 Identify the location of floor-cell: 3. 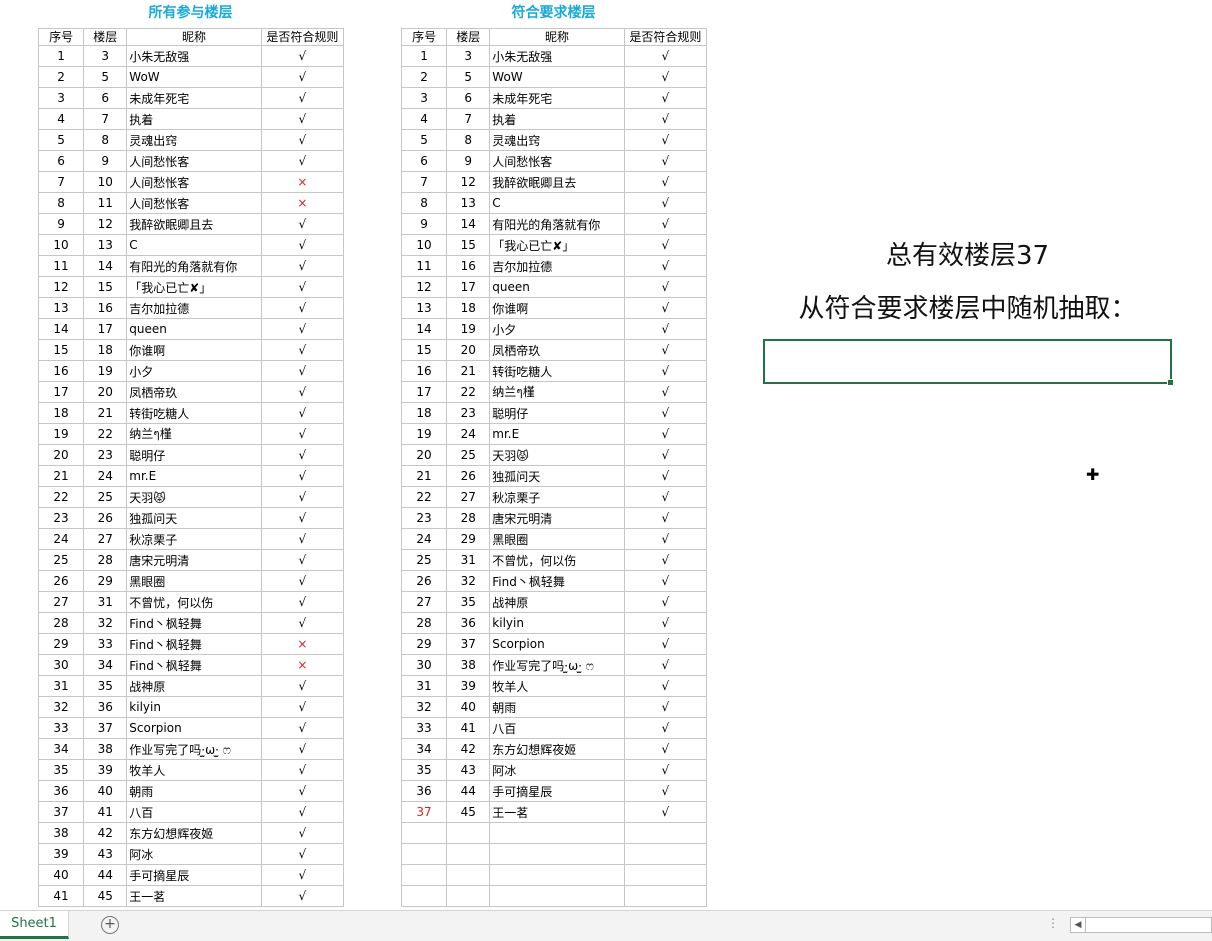
(468, 56).